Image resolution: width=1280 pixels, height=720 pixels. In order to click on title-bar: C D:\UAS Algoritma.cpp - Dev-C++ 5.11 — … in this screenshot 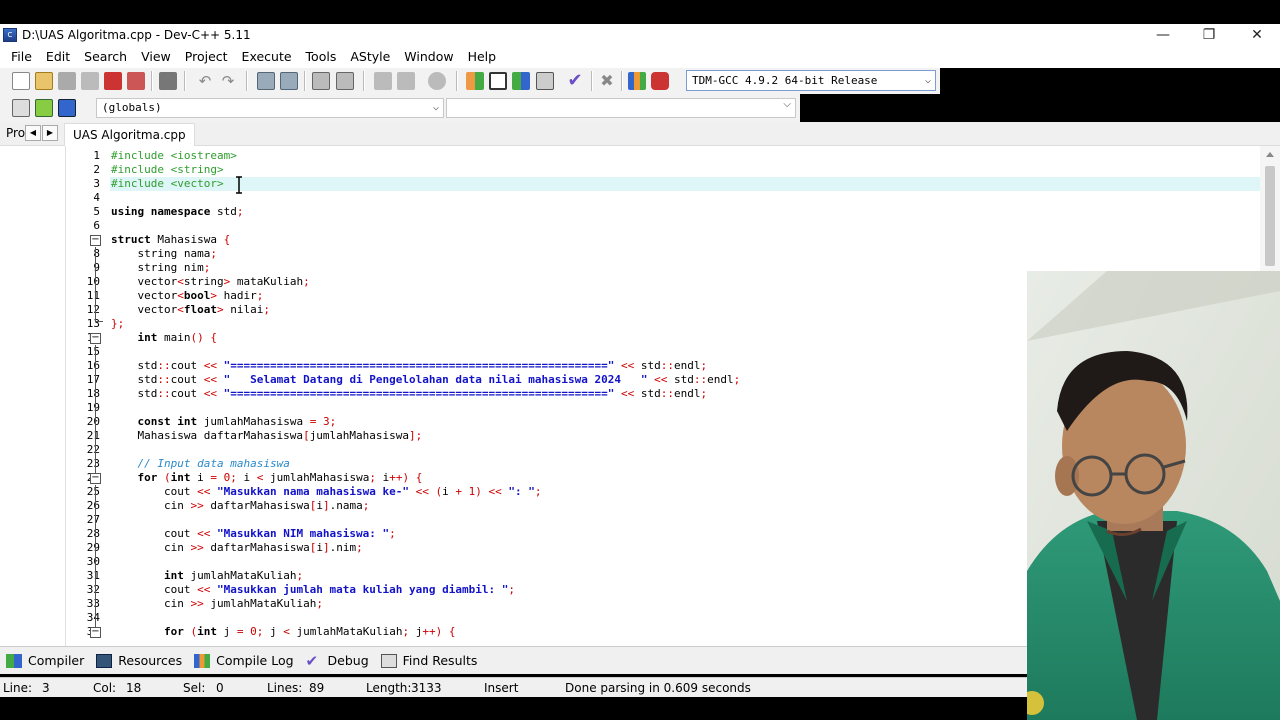, I will do `click(640, 35)`.